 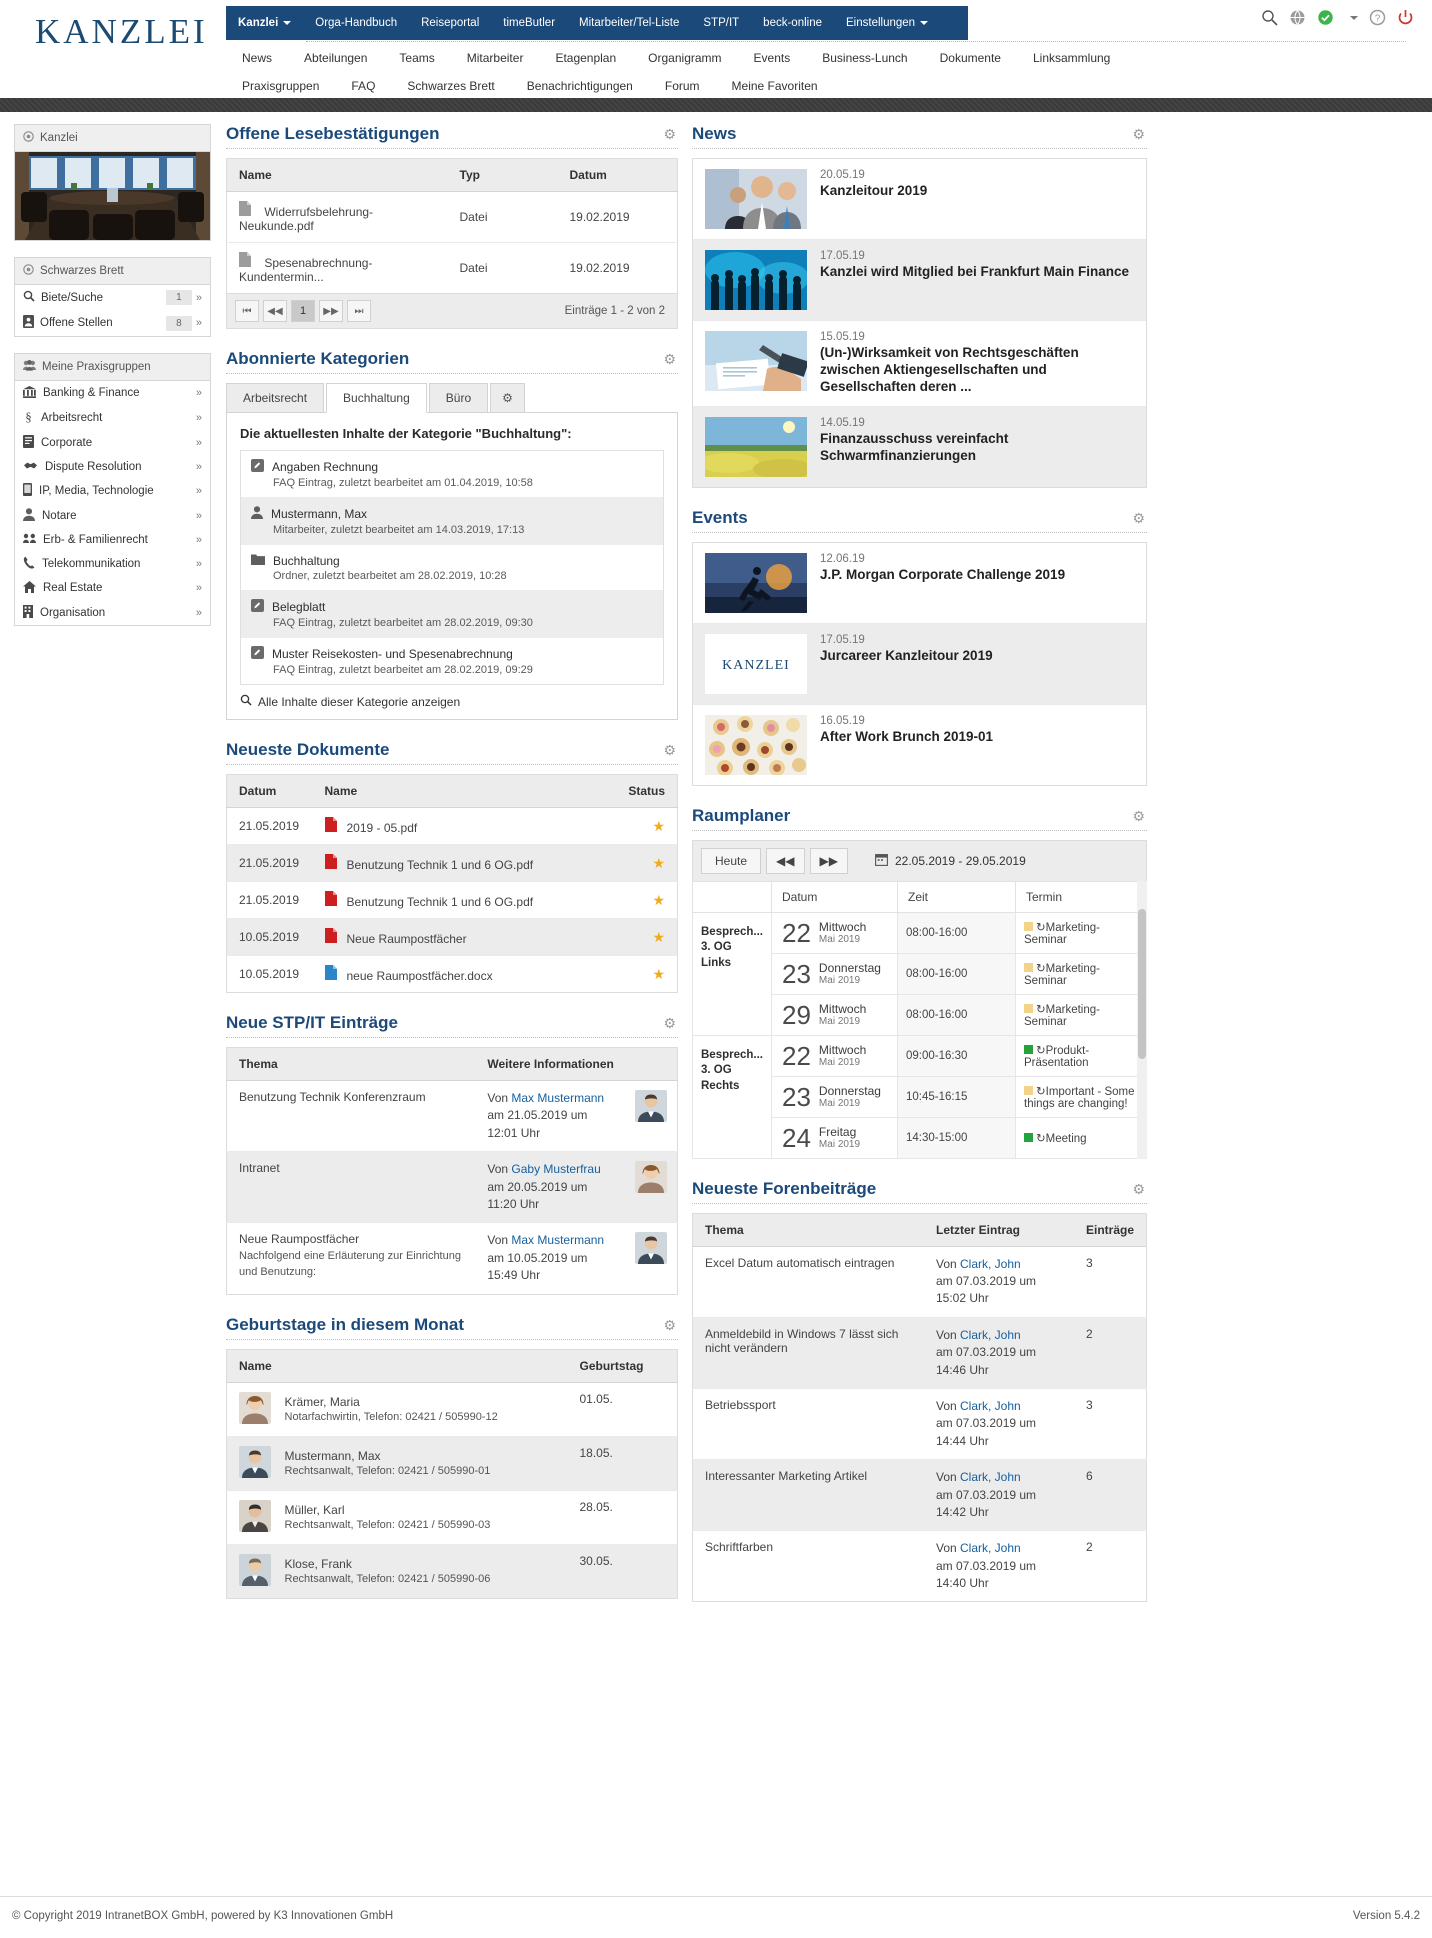 I want to click on subnav-item-etagenplan: Etagenplan, so click(x=585, y=58).